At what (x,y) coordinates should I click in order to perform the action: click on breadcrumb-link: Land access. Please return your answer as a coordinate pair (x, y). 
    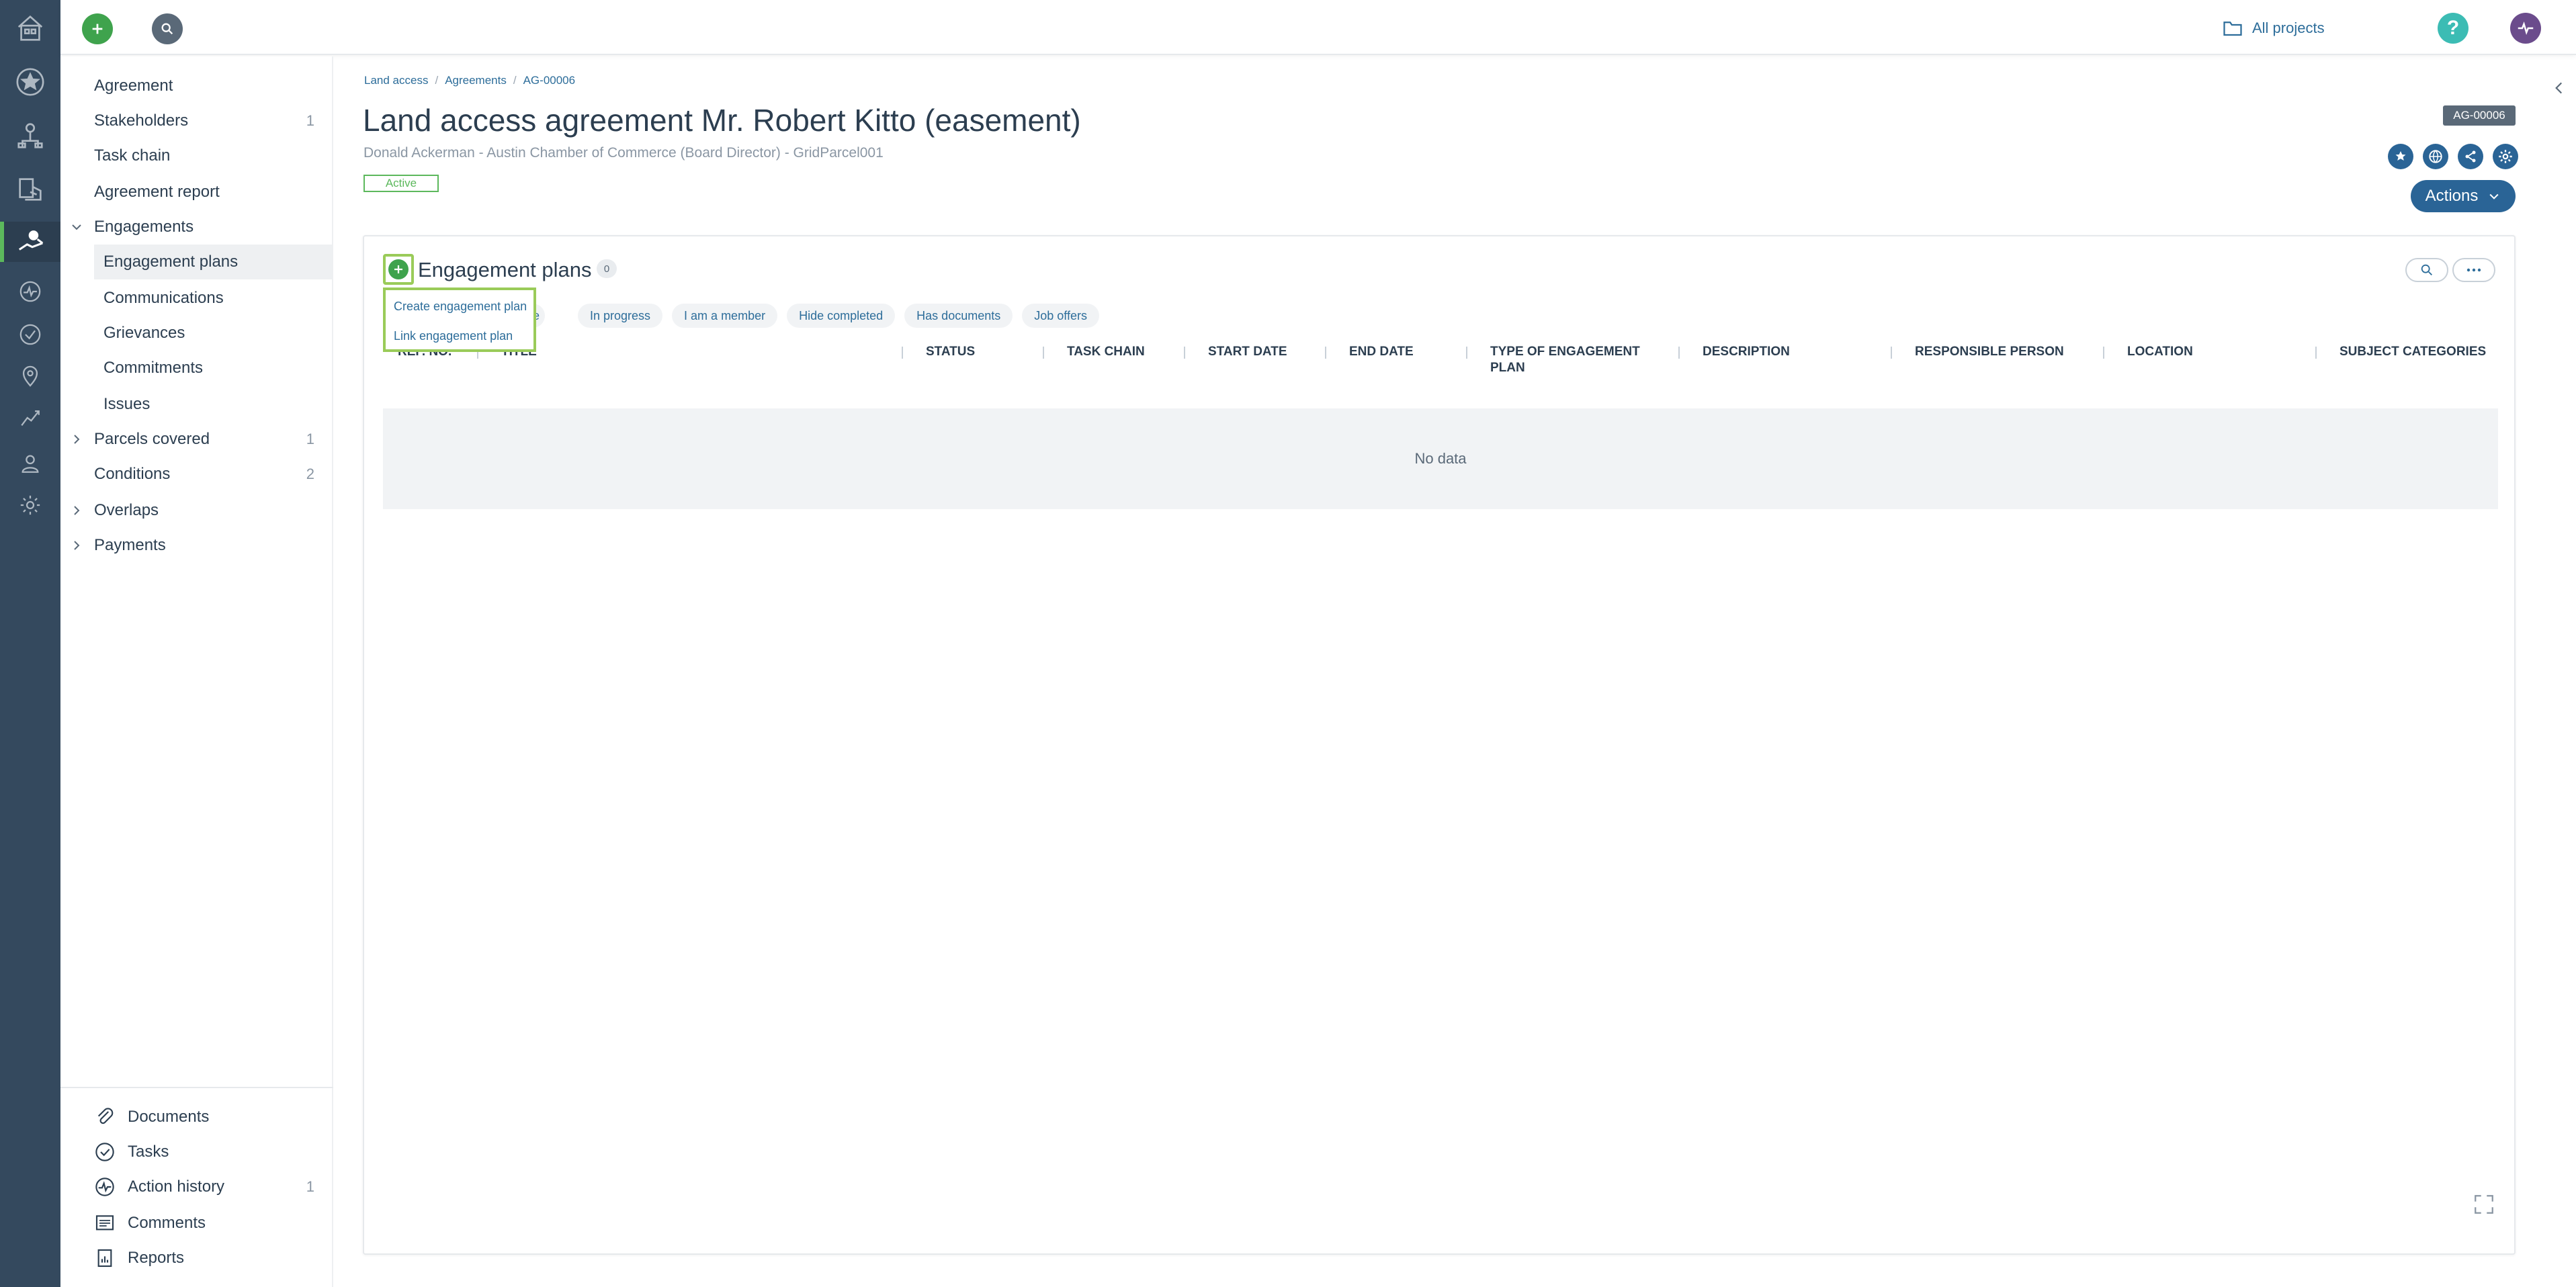
    Looking at the image, I should click on (396, 80).